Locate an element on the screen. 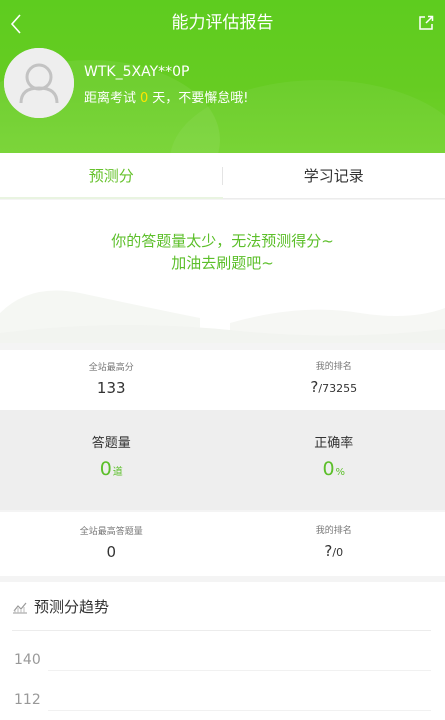 Image resolution: width=445 pixels, height=720 pixels. share-icon is located at coordinates (426, 22).